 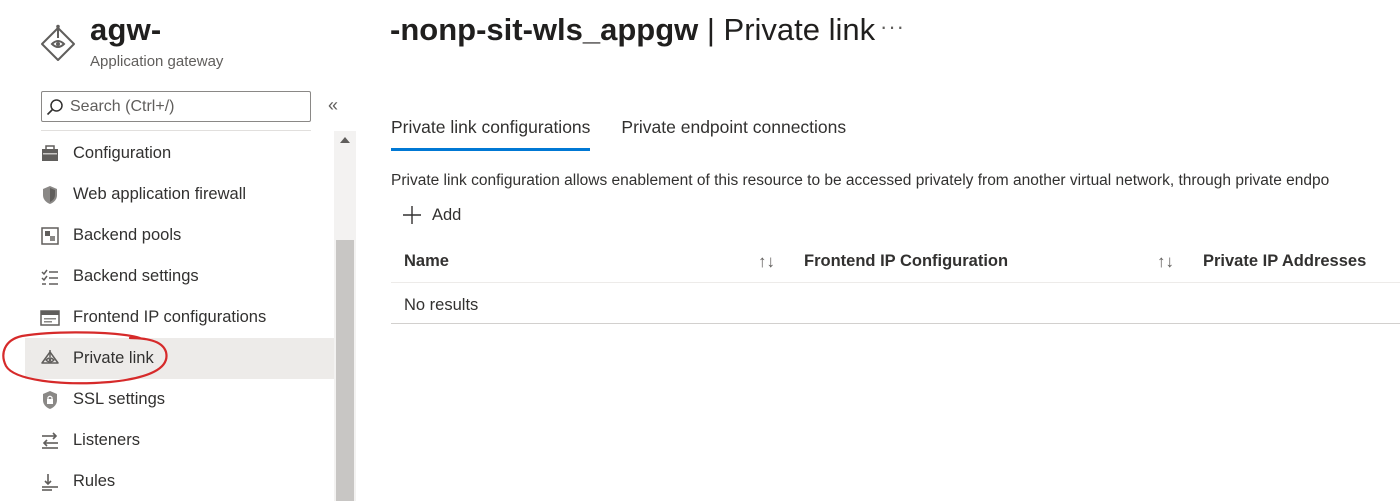 I want to click on column-header-frontend-ip-configuration: Frontend IP Configuration, so click(x=906, y=261).